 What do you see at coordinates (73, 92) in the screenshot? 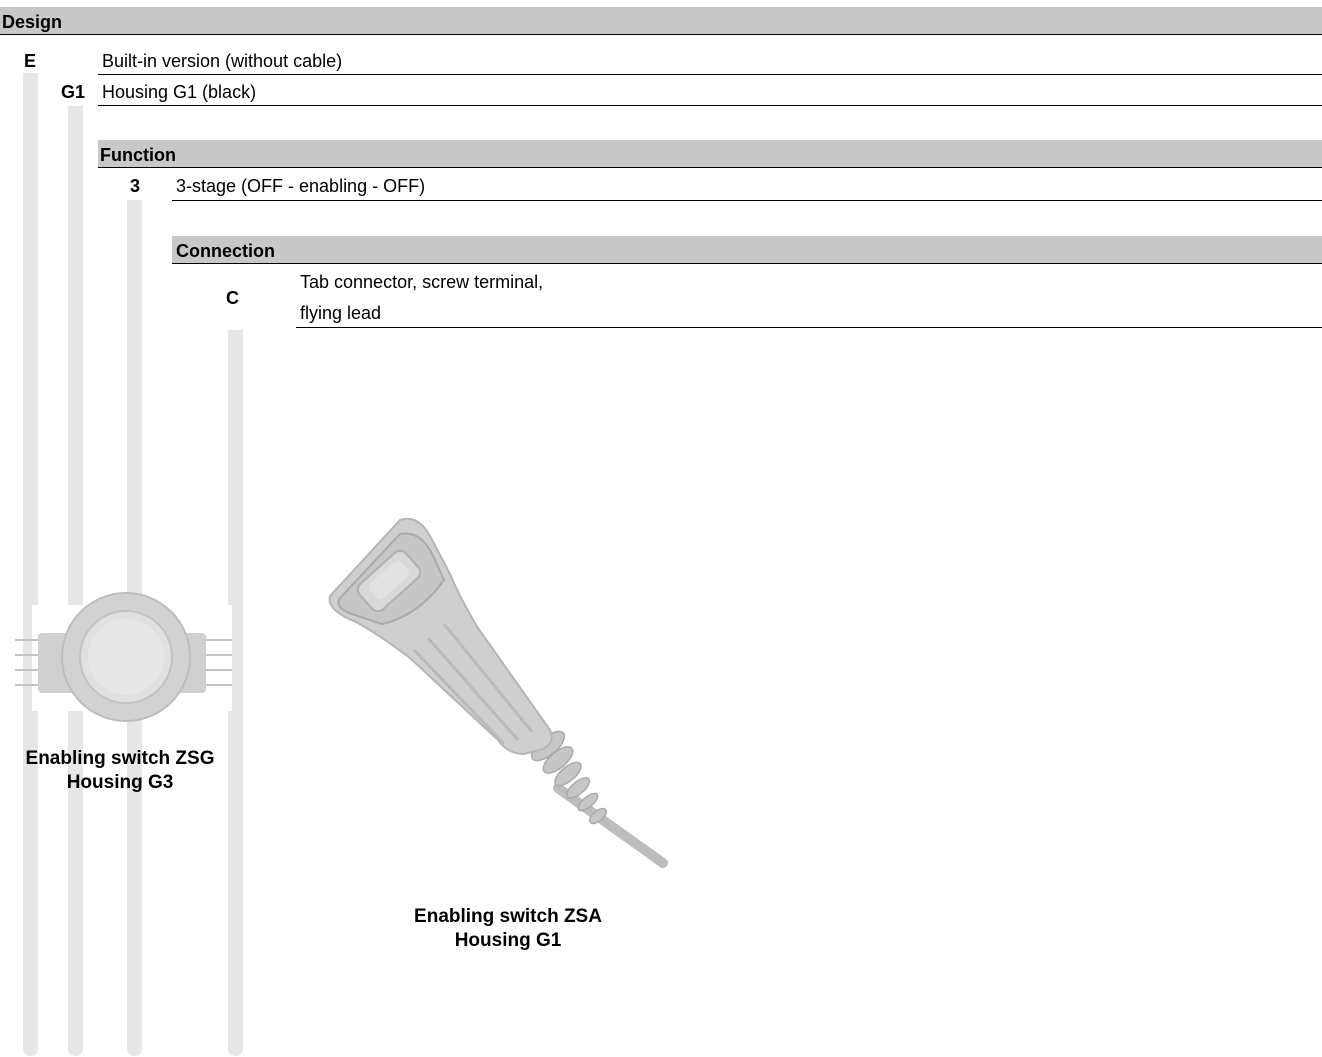
I see `design-code-g1: G1` at bounding box center [73, 92].